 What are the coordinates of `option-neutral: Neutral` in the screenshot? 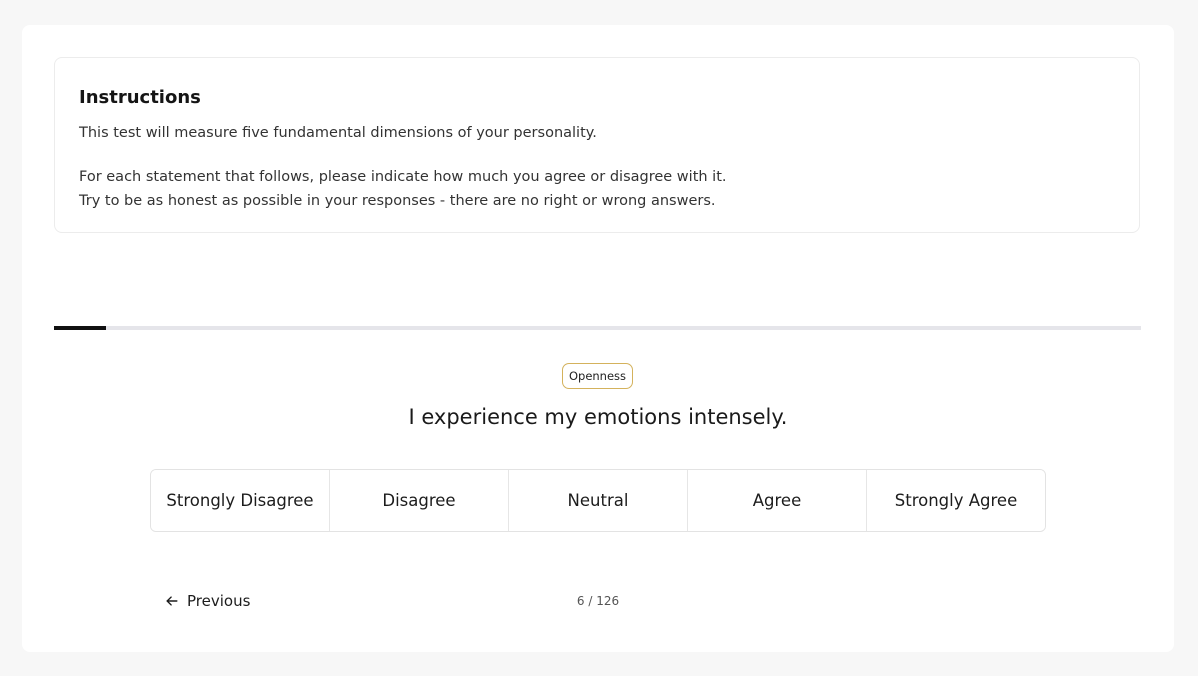 It's located at (598, 500).